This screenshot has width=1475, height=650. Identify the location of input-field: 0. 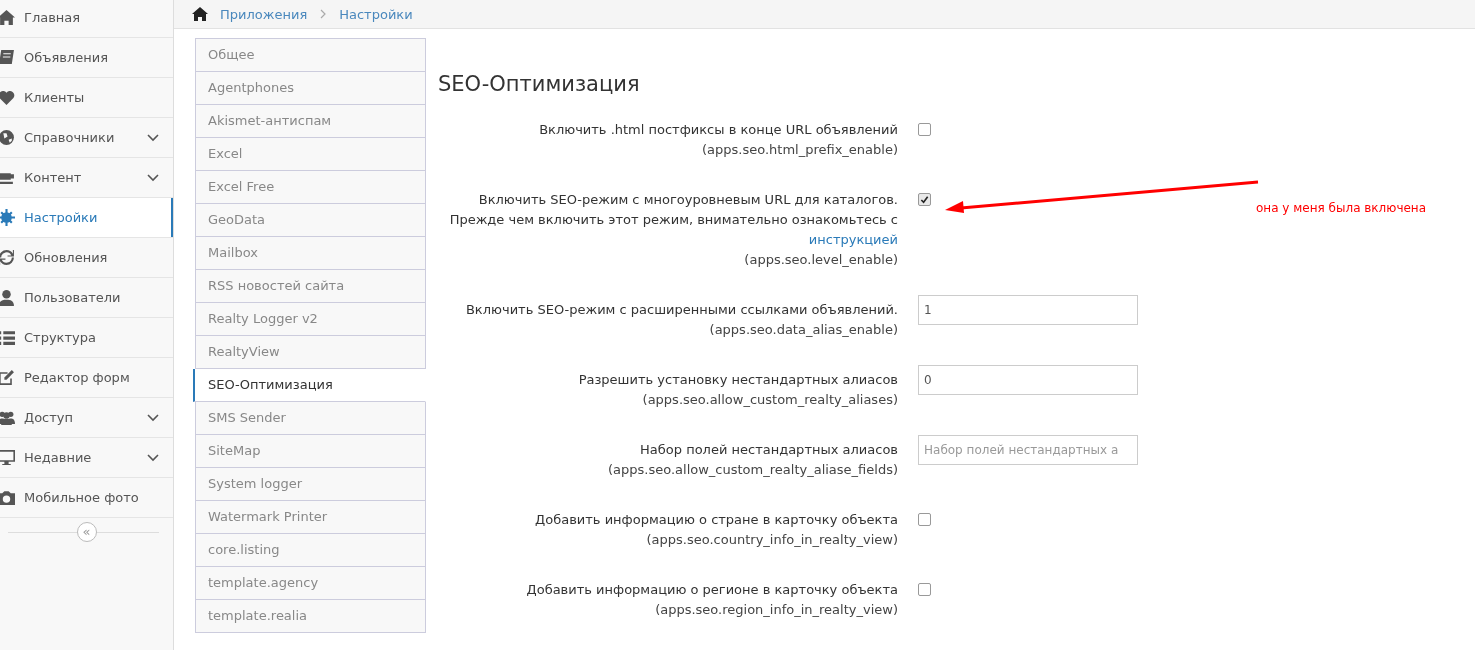
(1028, 380).